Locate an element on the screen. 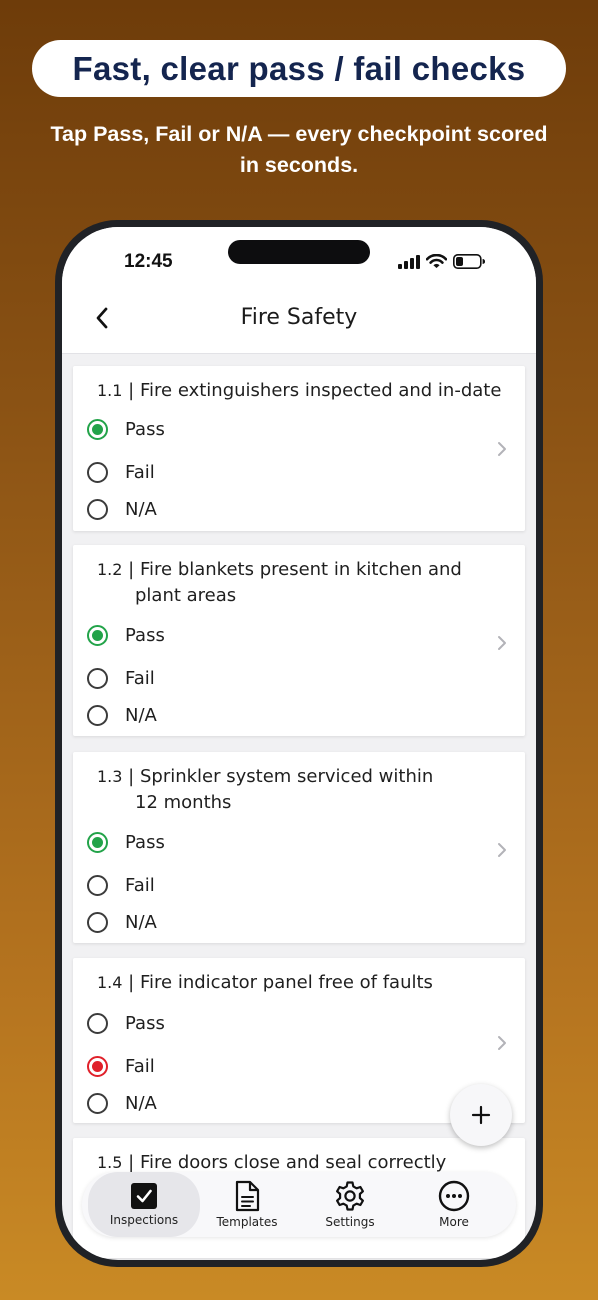 Image resolution: width=598 pixels, height=1300 pixels. checkpoint-text-line2: plant areas is located at coordinates (186, 595).